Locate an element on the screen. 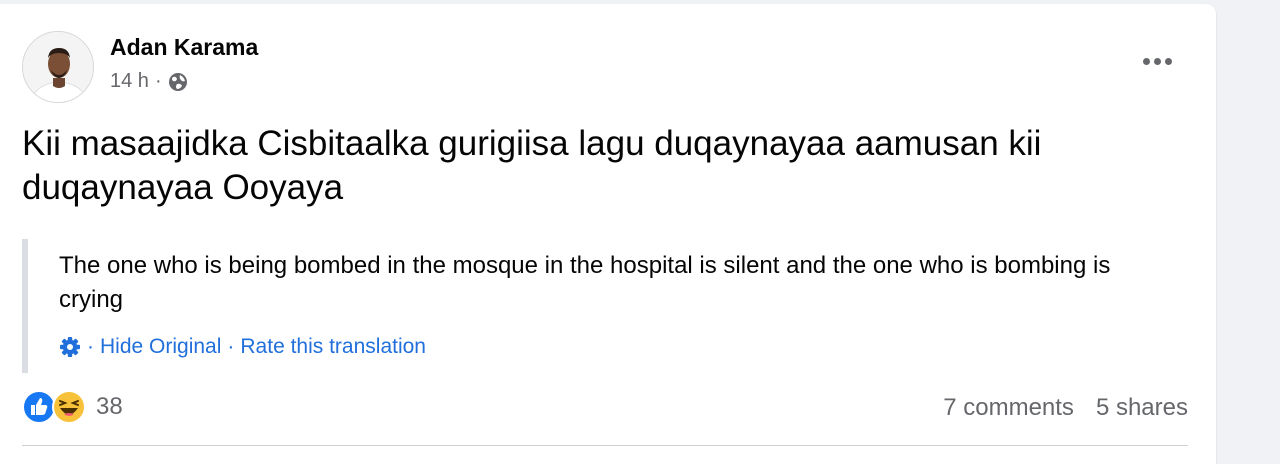 The width and height of the screenshot is (1280, 464). author-name: Adan Karama is located at coordinates (184, 47).